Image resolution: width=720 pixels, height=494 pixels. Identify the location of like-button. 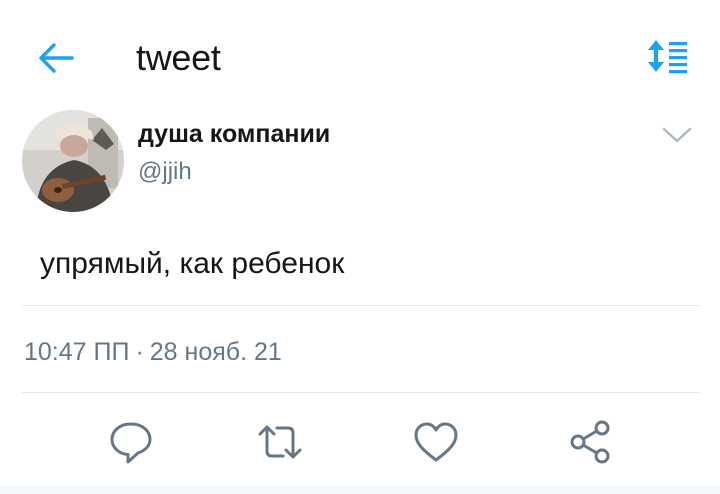
(436, 442).